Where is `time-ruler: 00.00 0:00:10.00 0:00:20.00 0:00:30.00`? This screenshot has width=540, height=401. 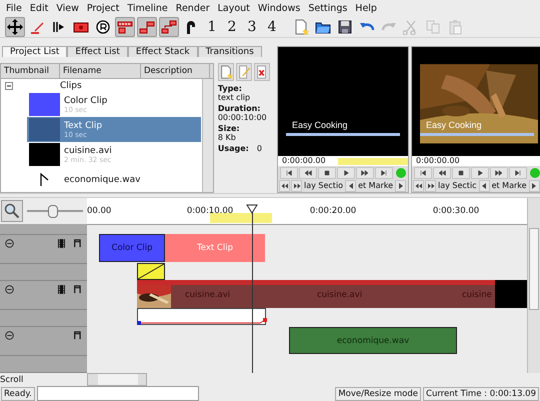 time-ruler: 00.00 0:00:10.00 0:00:20.00 0:00:30.00 is located at coordinates (307, 211).